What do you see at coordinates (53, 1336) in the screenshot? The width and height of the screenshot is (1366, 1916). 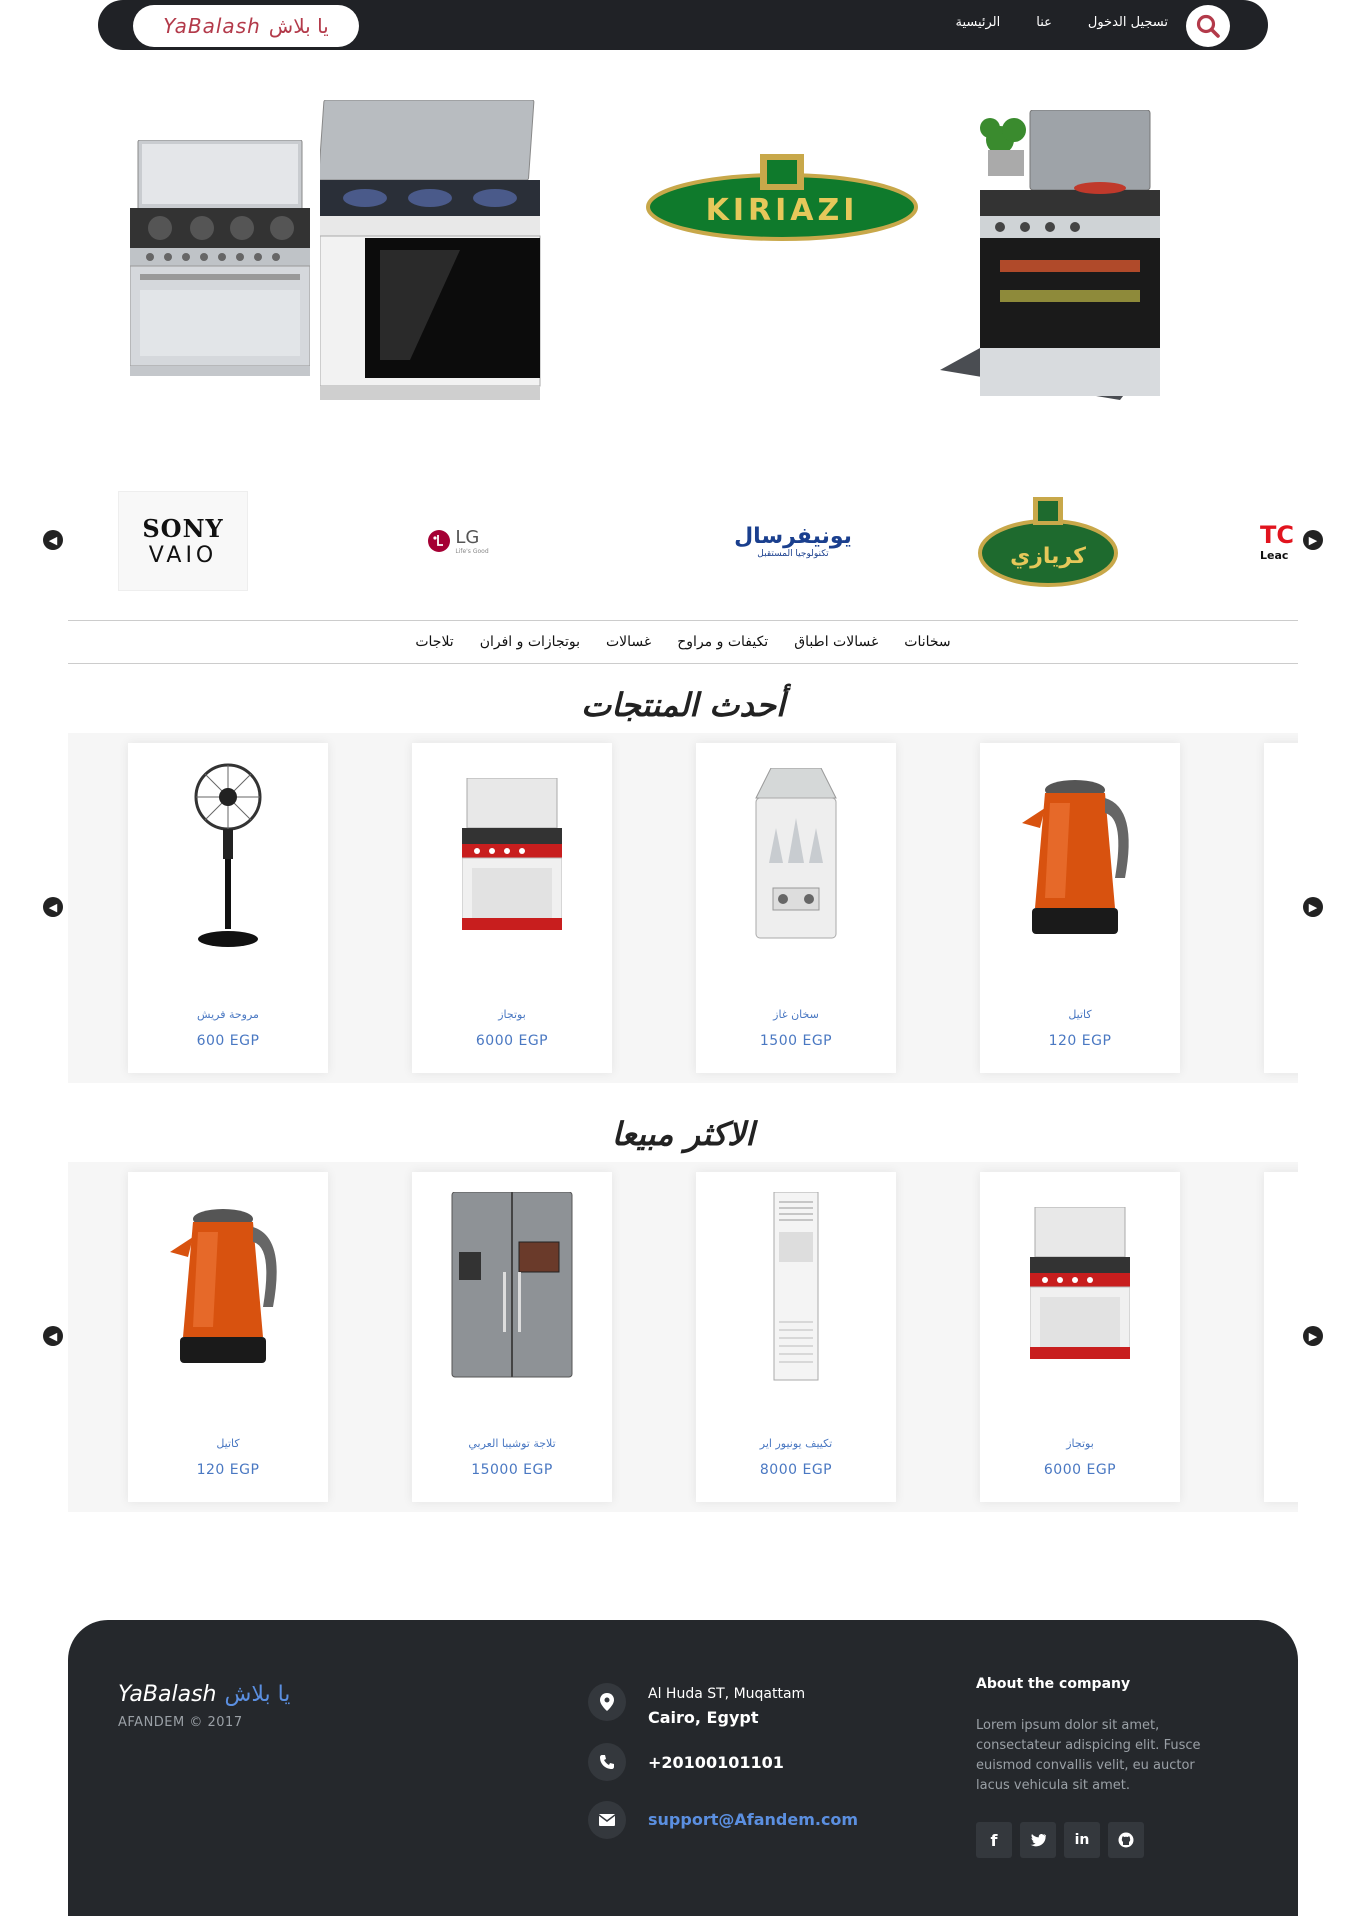 I see `best-prev-arrow: ◀` at bounding box center [53, 1336].